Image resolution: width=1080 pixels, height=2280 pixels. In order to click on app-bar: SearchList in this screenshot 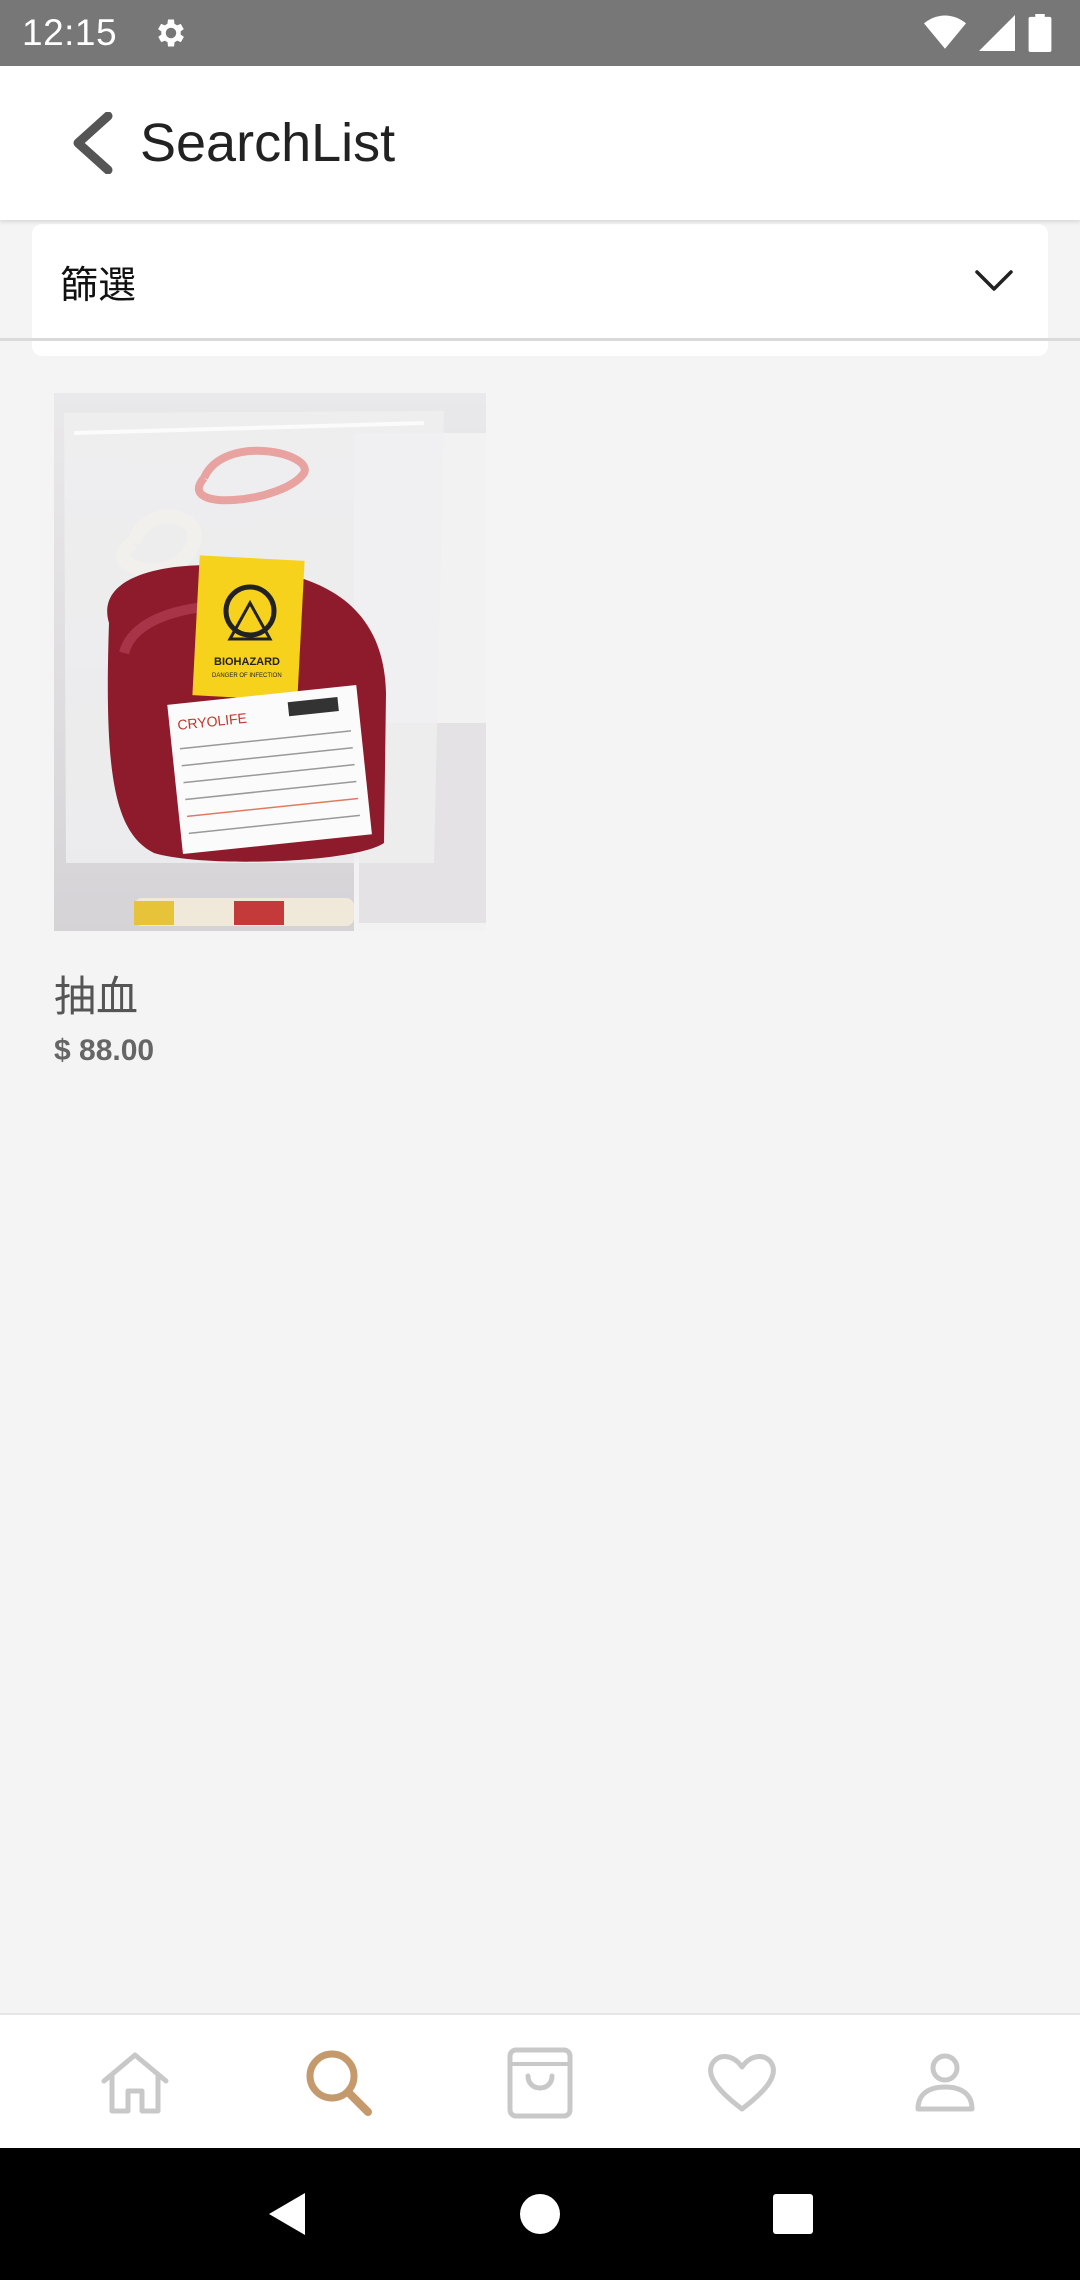, I will do `click(540, 143)`.